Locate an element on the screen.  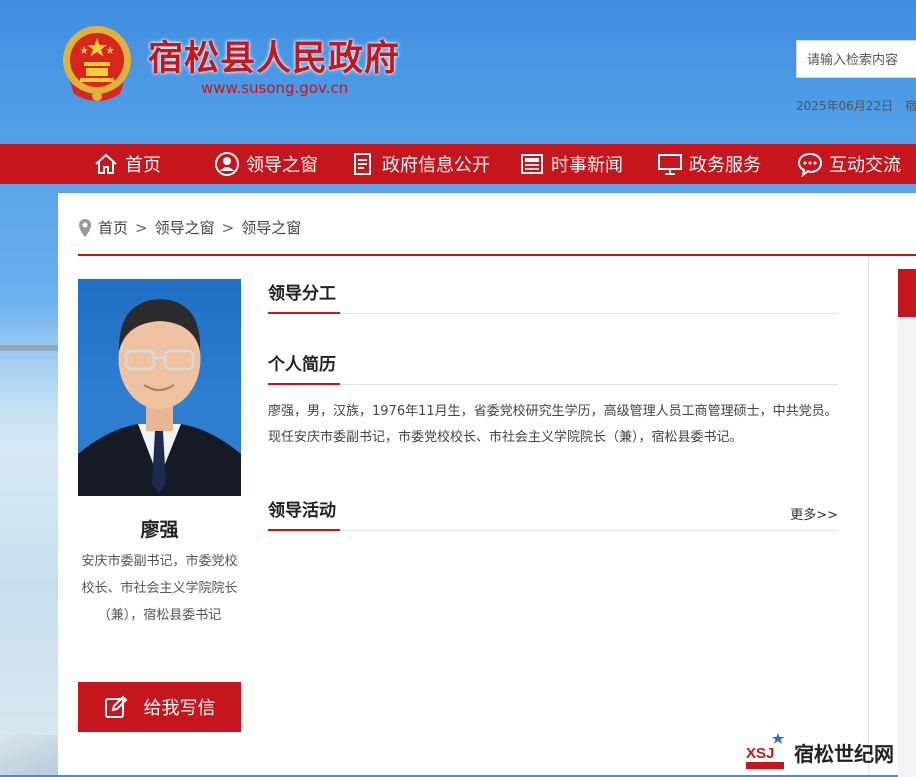
leader-position: 安庆市委副书记，市委党校校长、市社会主义学院院长（兼），宿松县委书记 is located at coordinates (159, 588).